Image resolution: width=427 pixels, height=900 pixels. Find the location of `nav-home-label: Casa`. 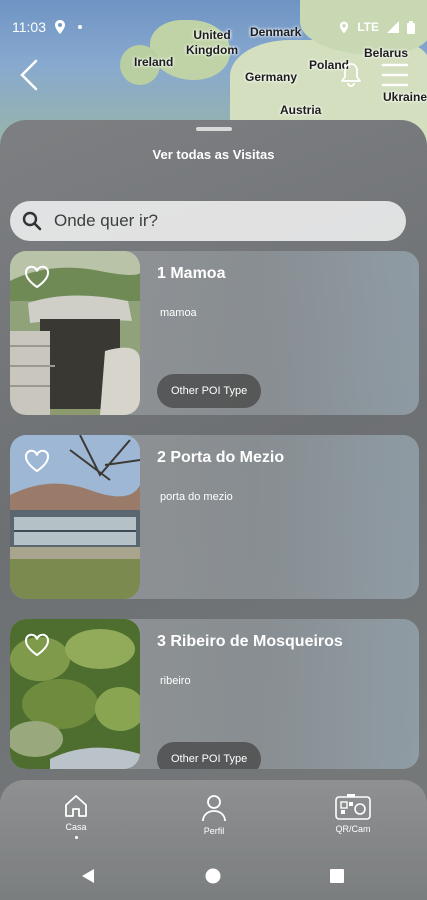

nav-home-label: Casa is located at coordinates (76, 827).